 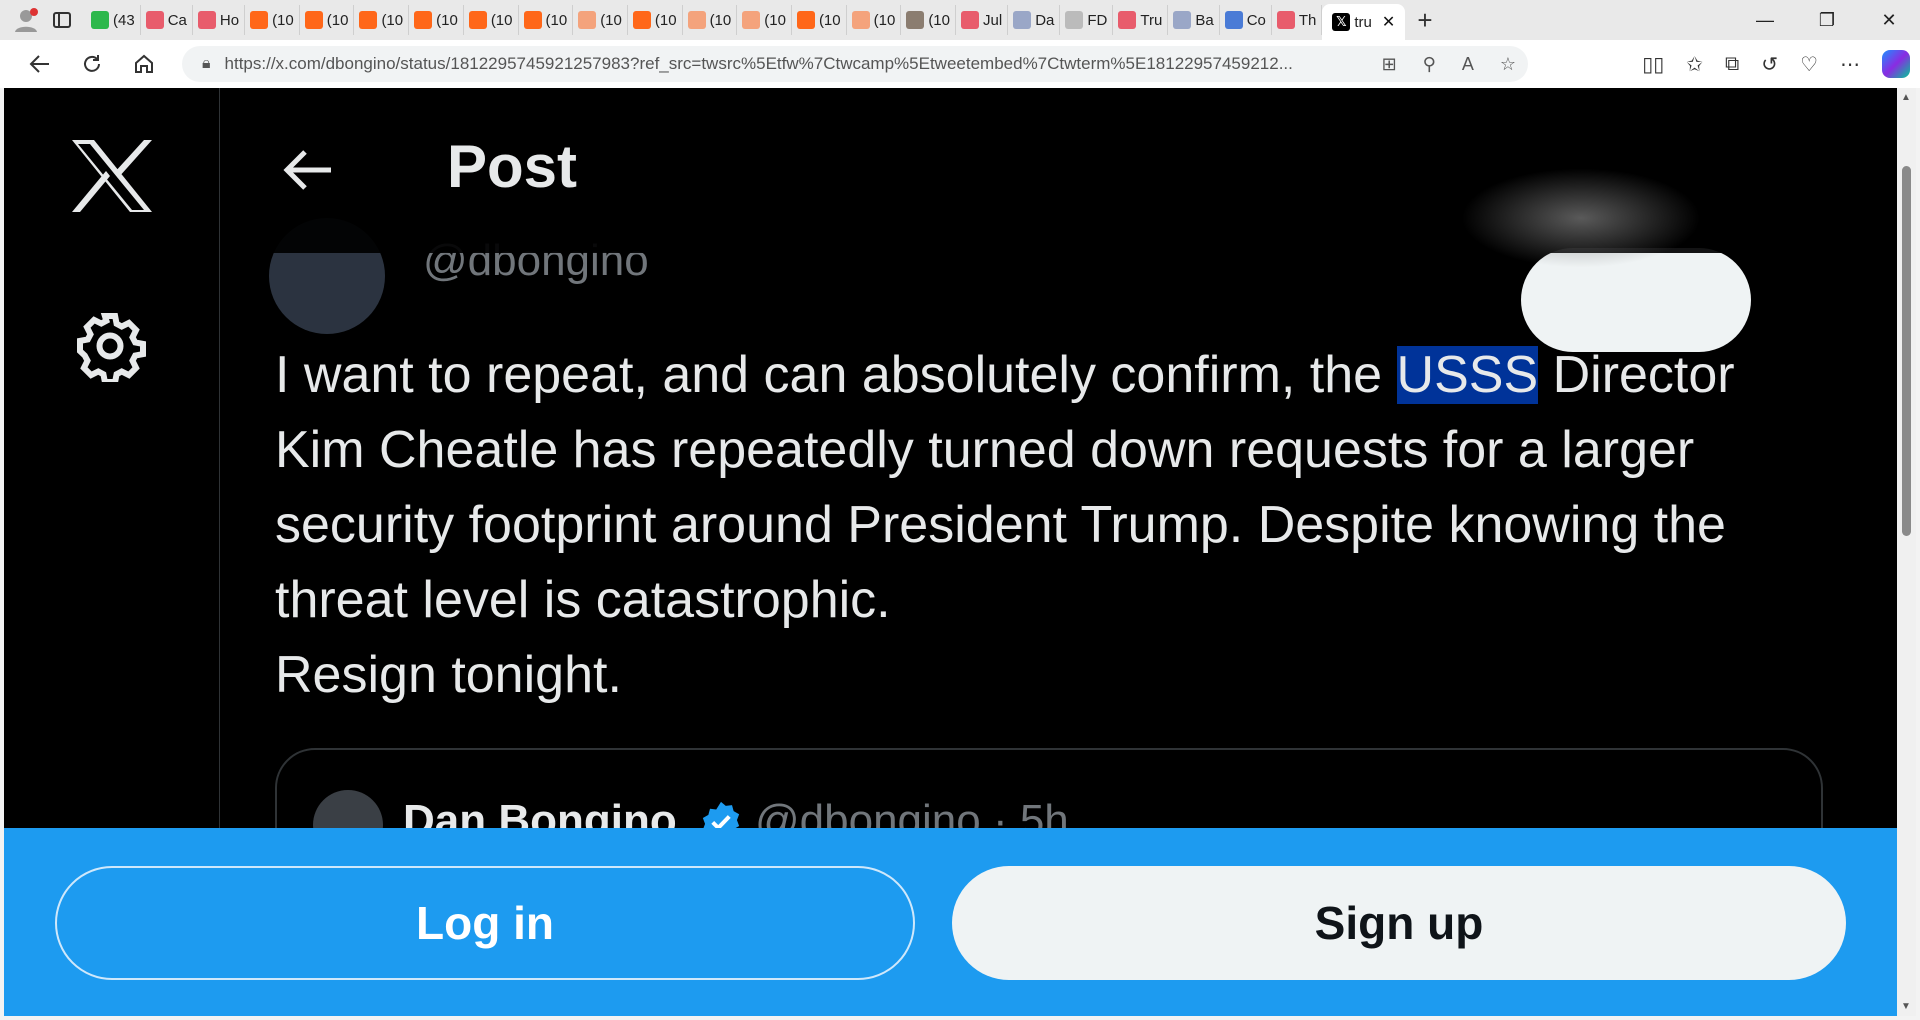 What do you see at coordinates (1388, 22) in the screenshot?
I see `close-tab-icon: ✕` at bounding box center [1388, 22].